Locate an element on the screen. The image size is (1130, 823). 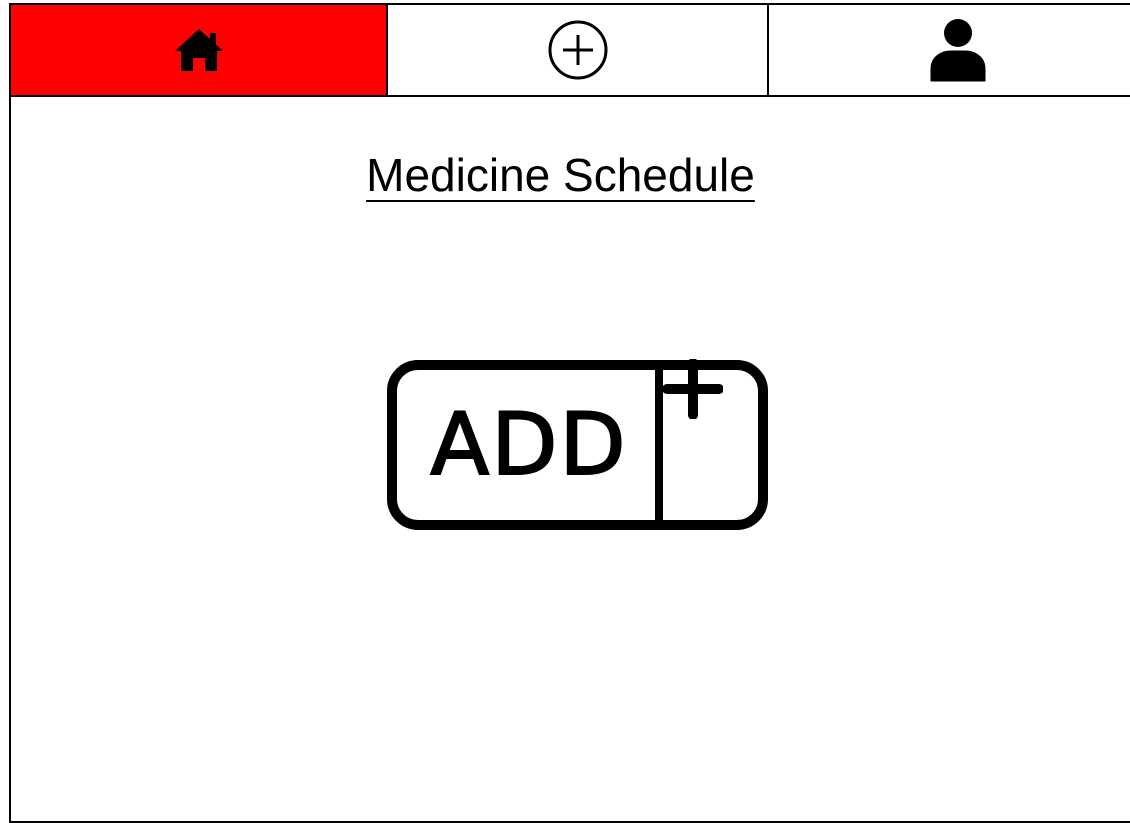
add-medicine-button: ADD is located at coordinates (577, 445).